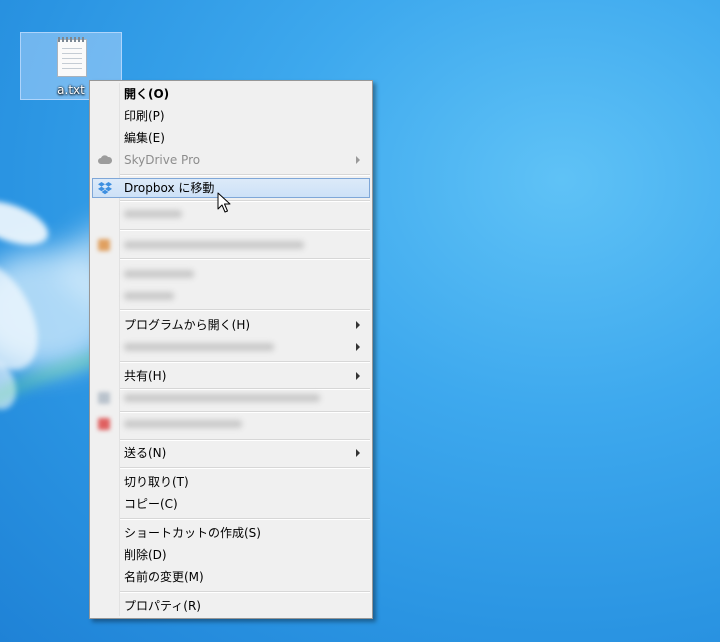 The height and width of the screenshot is (642, 720). What do you see at coordinates (231, 116) in the screenshot?
I see `menu-item-print: 印刷(P)` at bounding box center [231, 116].